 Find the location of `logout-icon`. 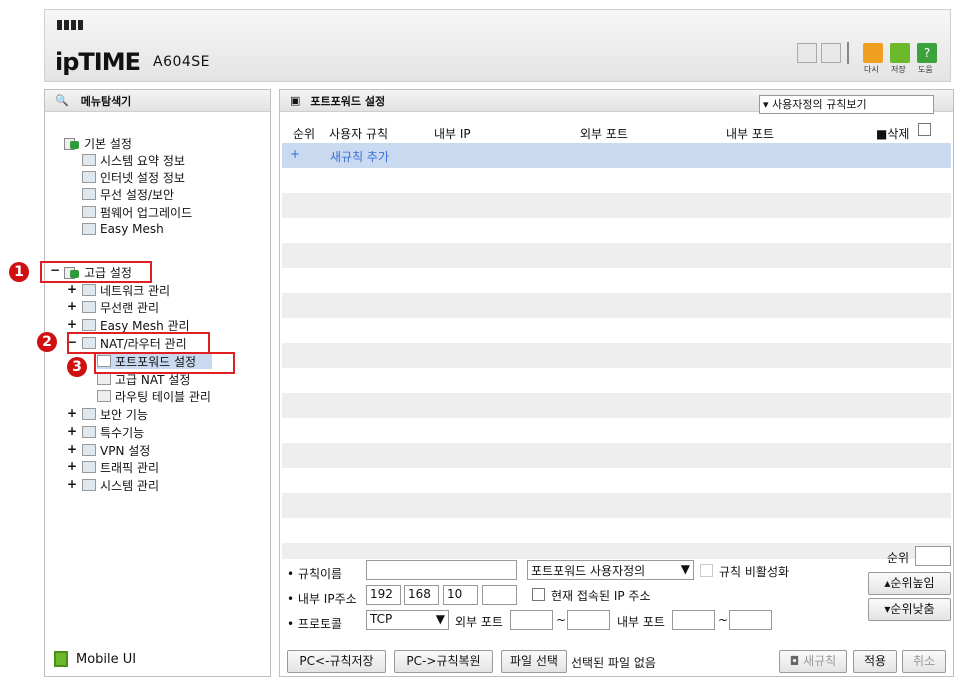

logout-icon is located at coordinates (831, 53).